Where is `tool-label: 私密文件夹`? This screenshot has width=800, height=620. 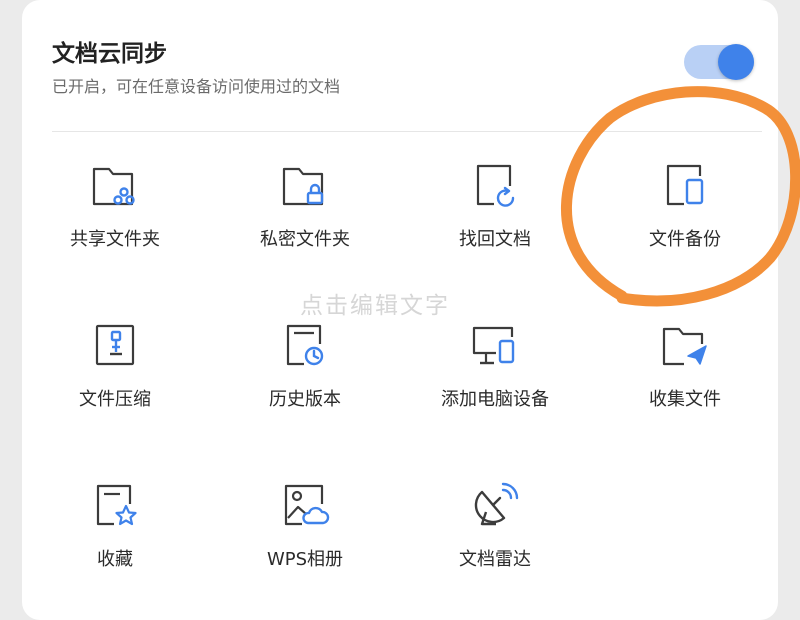 tool-label: 私密文件夹 is located at coordinates (305, 239).